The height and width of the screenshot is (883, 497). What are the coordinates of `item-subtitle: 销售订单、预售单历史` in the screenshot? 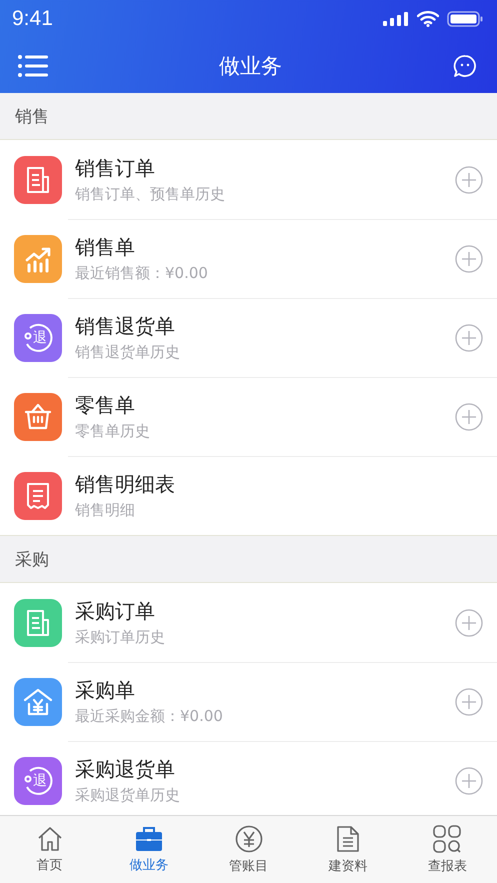 It's located at (150, 194).